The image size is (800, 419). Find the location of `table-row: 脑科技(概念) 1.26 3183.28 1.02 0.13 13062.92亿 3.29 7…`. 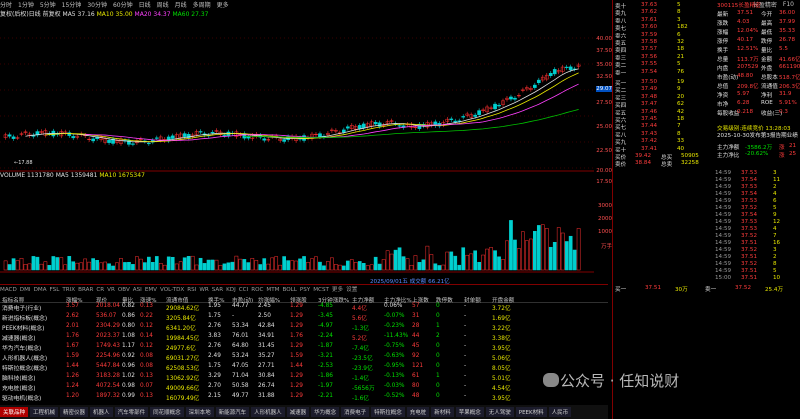

table-row: 脑科技(概念) 1.26 3183.28 1.02 0.13 13062.92亿 3.29 7… is located at coordinates (304, 378).